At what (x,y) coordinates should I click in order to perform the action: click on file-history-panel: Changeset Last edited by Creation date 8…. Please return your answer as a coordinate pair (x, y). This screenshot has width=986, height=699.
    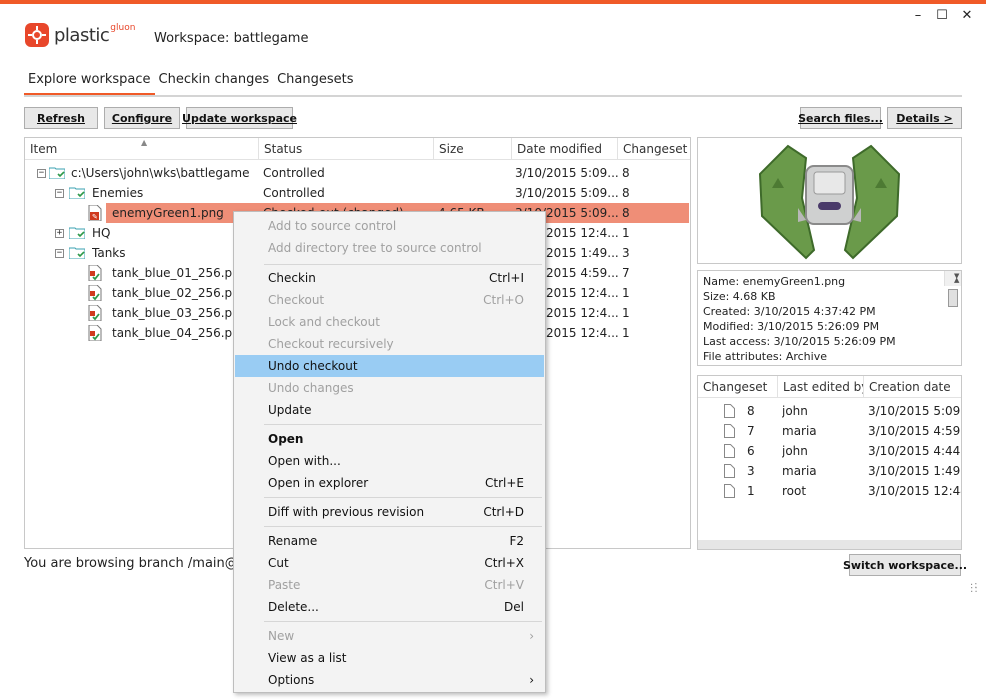
    Looking at the image, I should click on (829, 462).